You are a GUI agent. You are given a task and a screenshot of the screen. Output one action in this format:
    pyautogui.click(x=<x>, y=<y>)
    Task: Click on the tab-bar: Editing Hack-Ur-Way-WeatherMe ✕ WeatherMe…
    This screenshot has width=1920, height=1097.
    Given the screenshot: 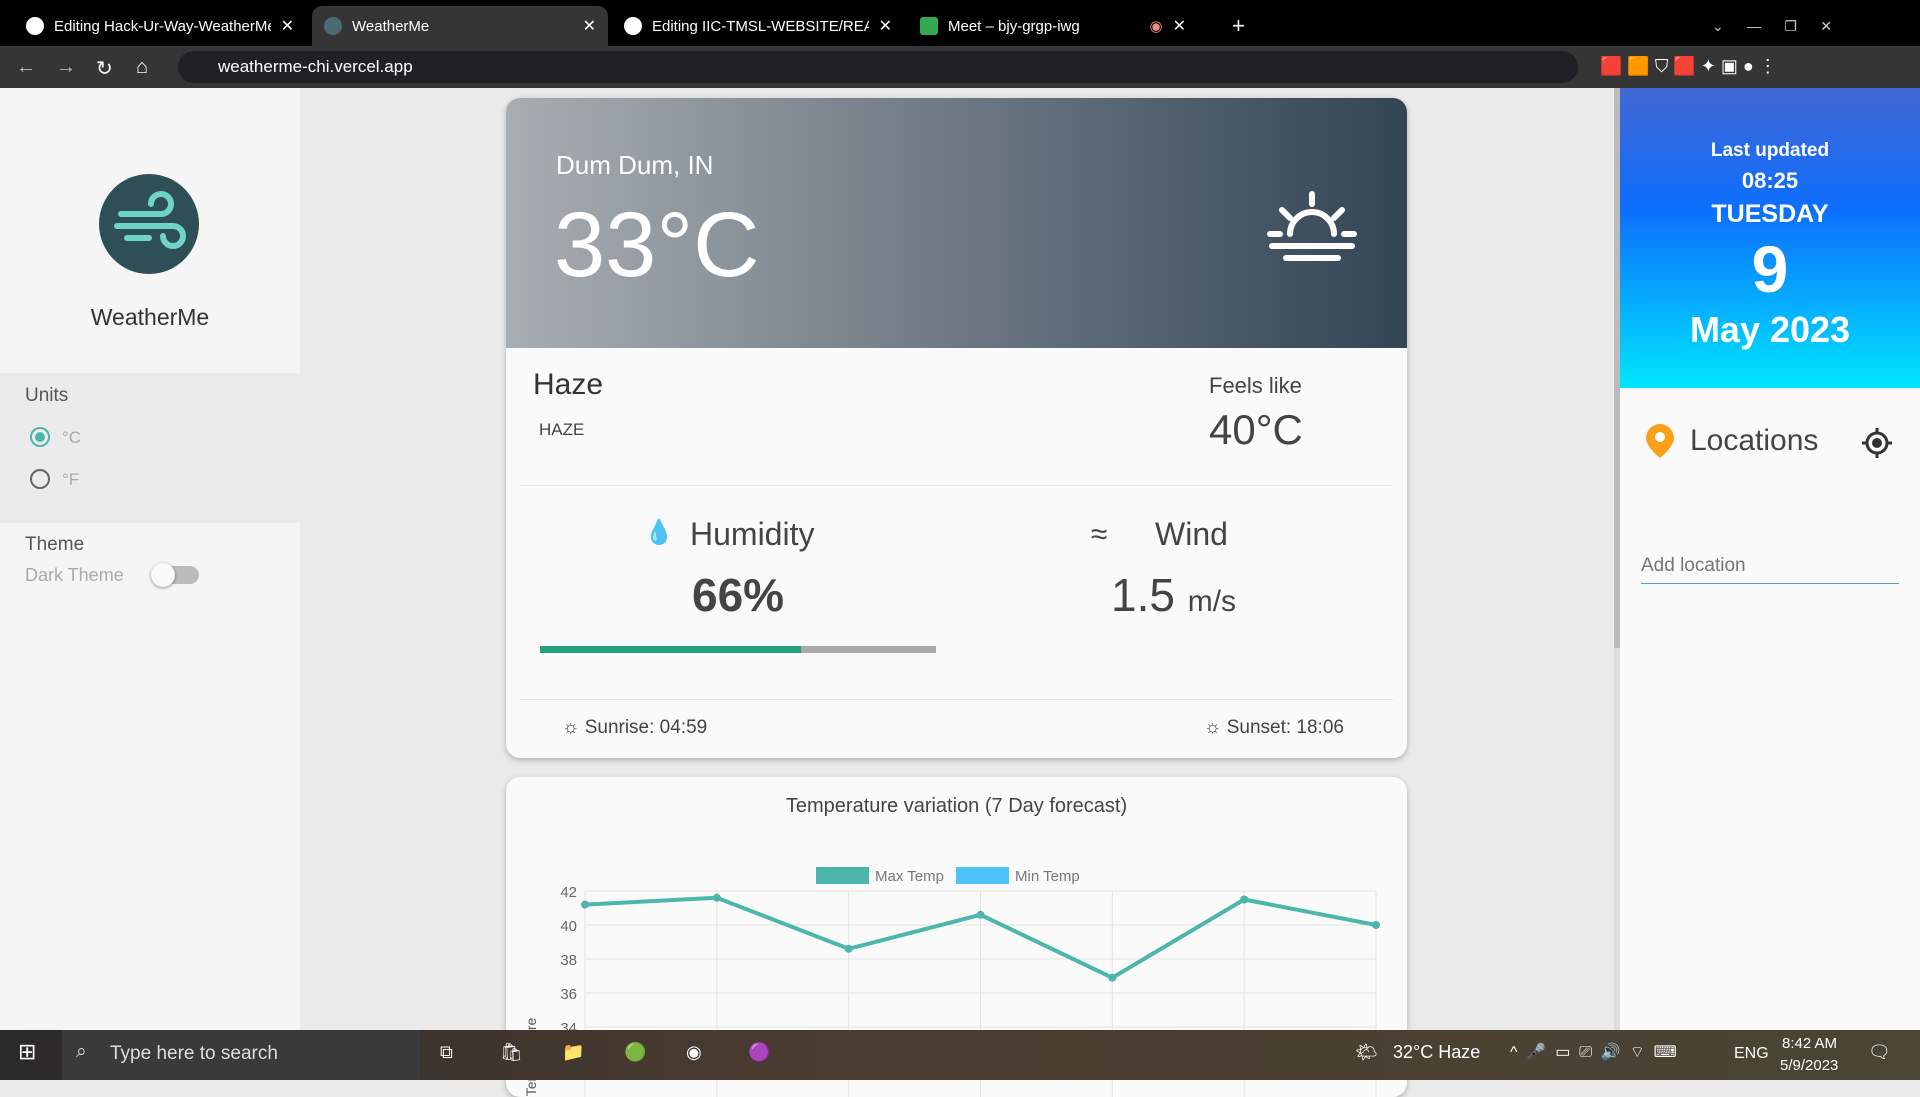 What is the action you would take?
    pyautogui.click(x=960, y=23)
    